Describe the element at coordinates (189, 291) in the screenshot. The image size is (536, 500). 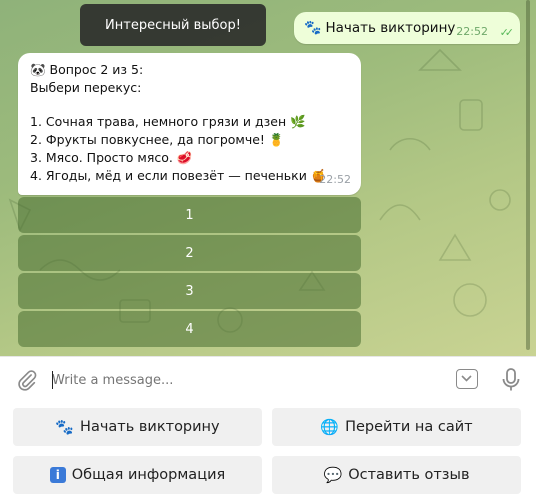
I see `inline-answer-button-3: 3` at that location.